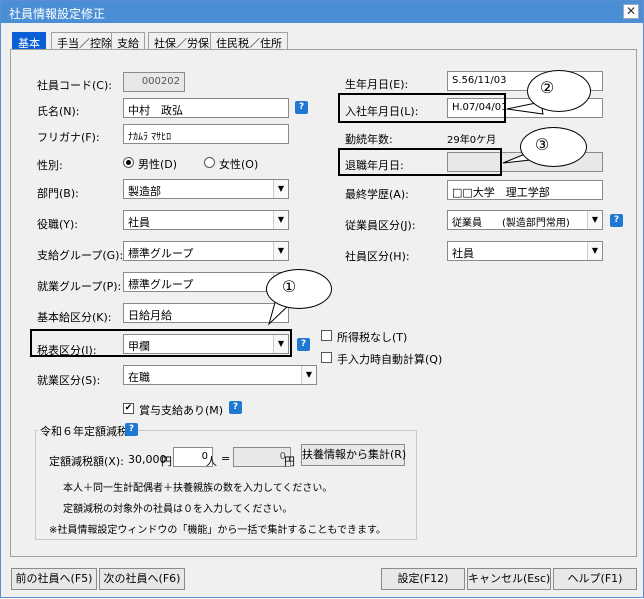 The width and height of the screenshot is (644, 599). Describe the element at coordinates (553, 147) in the screenshot. I see `callout-bubble-three` at that location.